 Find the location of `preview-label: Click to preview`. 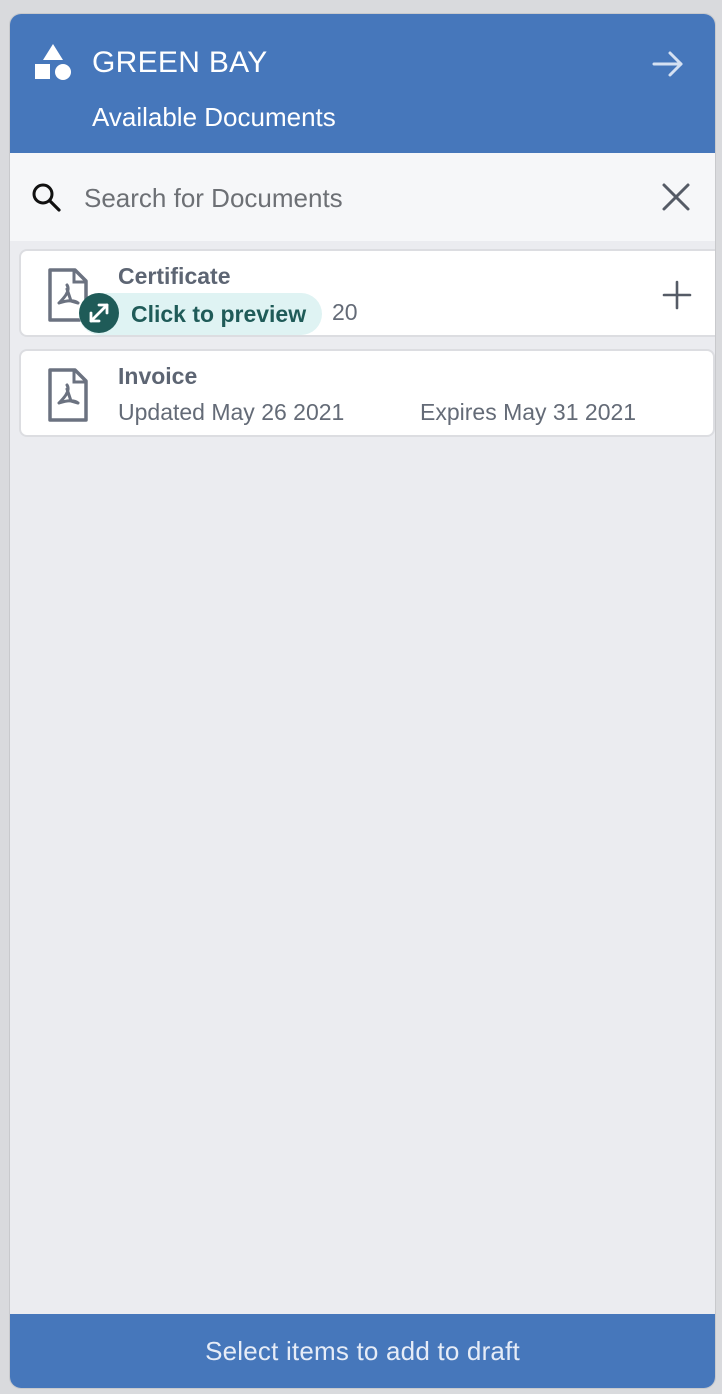

preview-label: Click to preview is located at coordinates (219, 313).